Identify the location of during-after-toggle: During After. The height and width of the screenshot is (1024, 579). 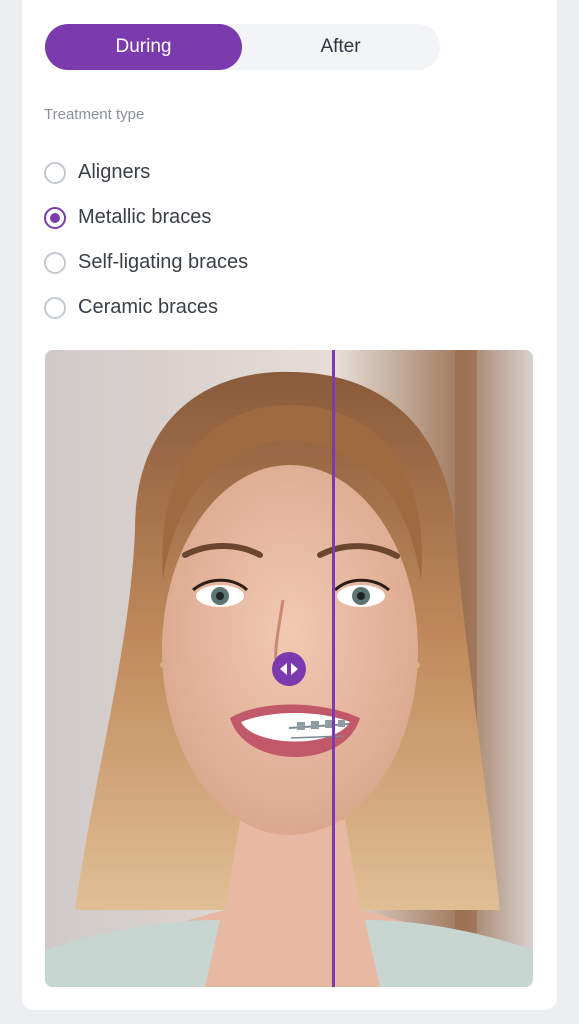
(242, 47).